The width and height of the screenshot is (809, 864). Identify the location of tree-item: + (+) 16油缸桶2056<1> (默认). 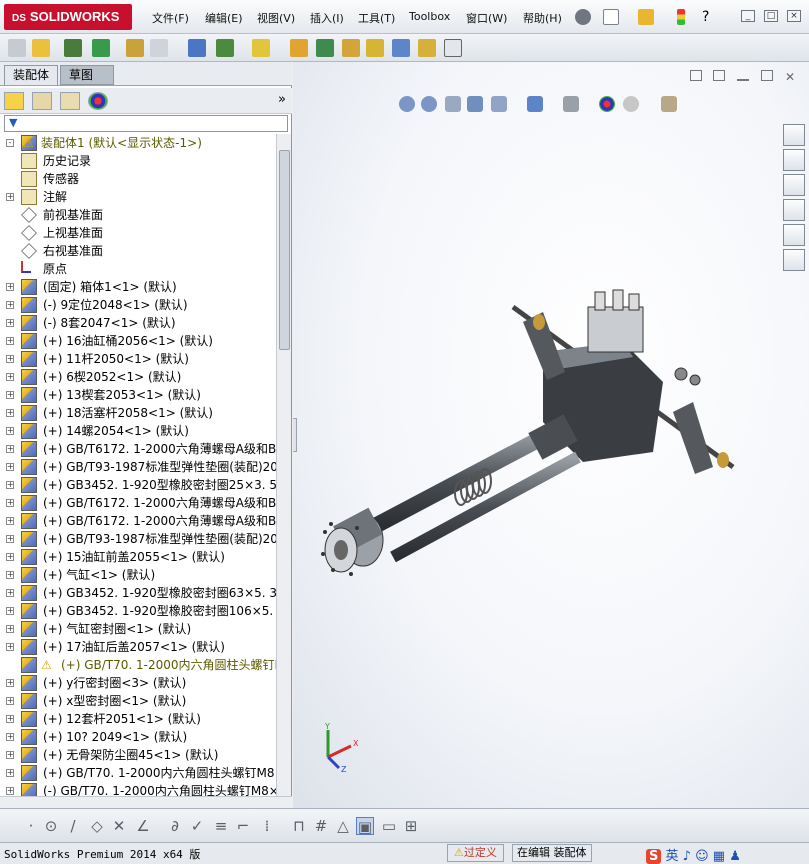
(138, 341).